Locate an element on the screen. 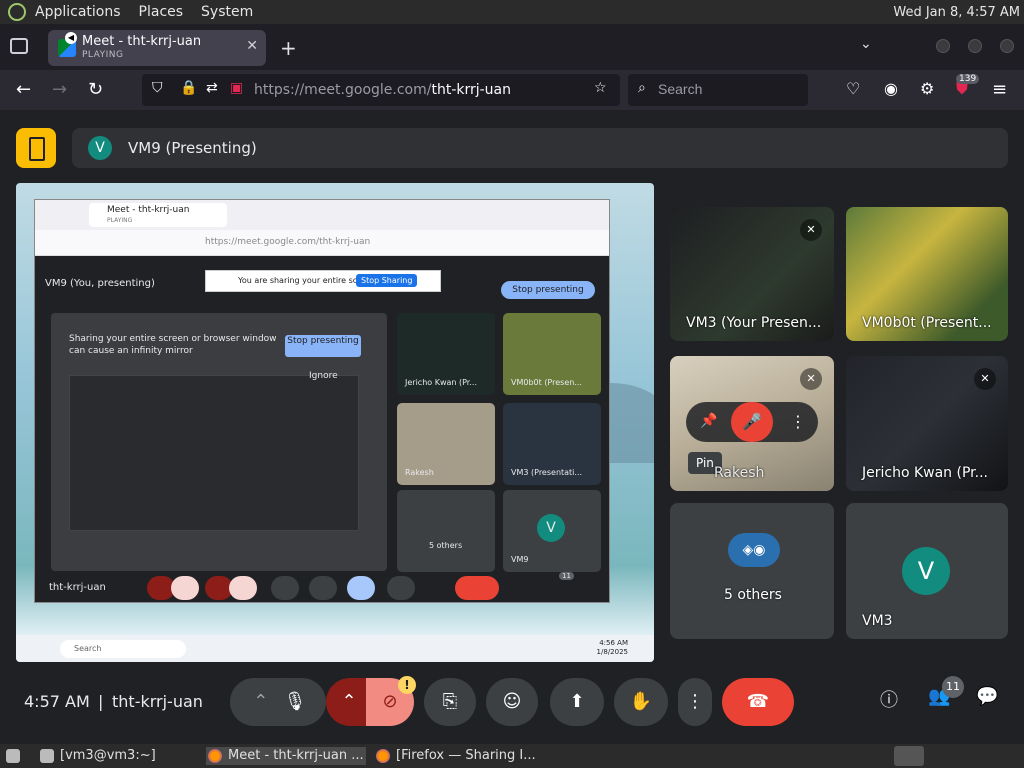  sharing-banner-stop: Stop Sharing is located at coordinates (387, 280).